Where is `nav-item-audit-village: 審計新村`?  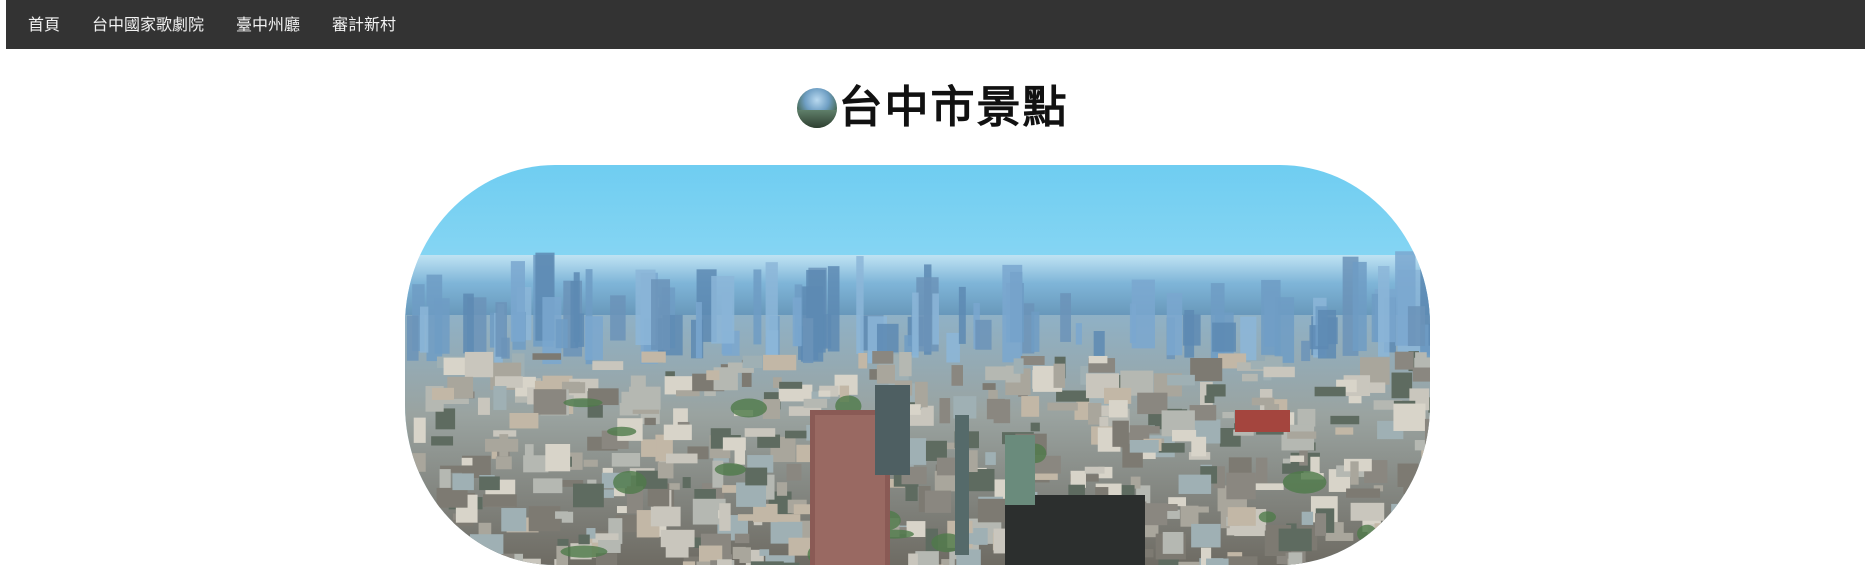
nav-item-audit-village: 審計新村 is located at coordinates (364, 24).